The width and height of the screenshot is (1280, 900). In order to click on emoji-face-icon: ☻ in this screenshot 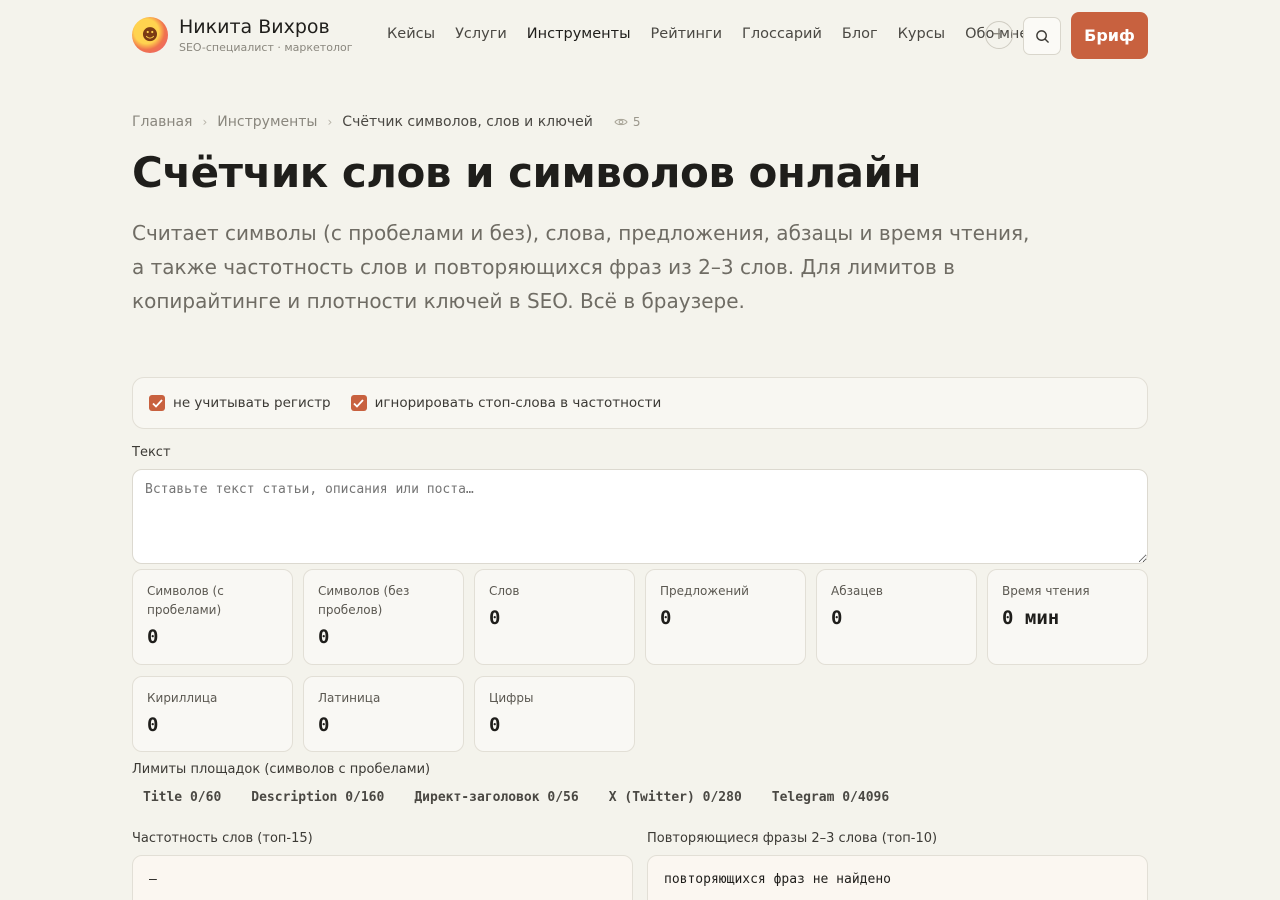, I will do `click(150, 34)`.